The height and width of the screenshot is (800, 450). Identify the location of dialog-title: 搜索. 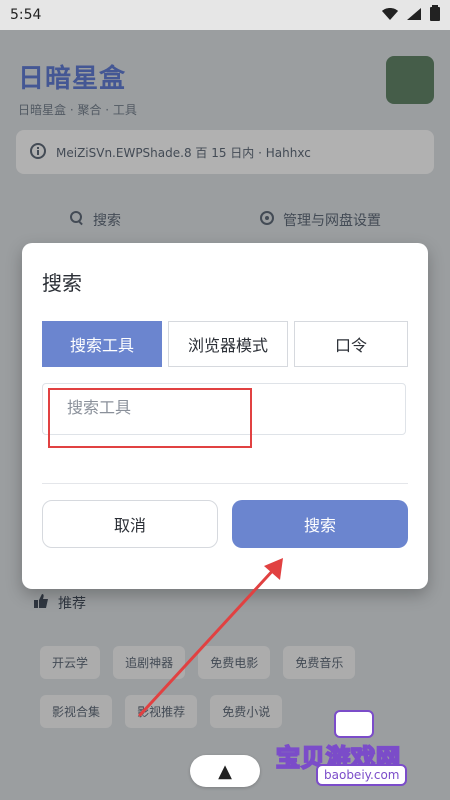
(62, 283).